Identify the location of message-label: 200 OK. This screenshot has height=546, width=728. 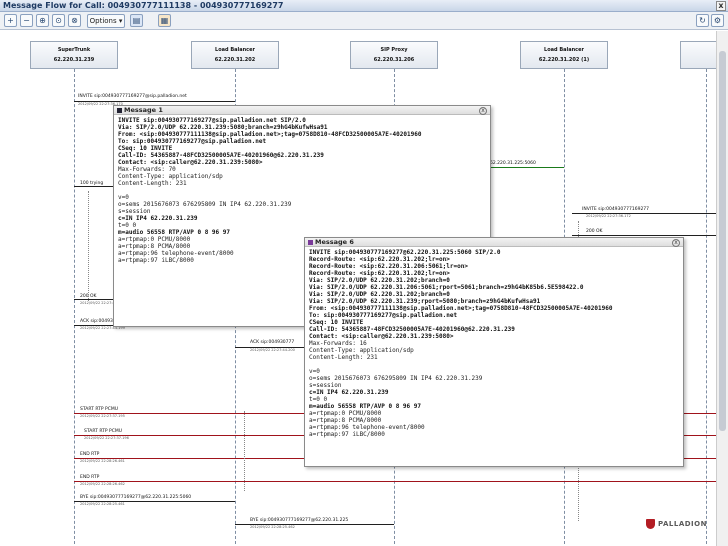
(594, 231).